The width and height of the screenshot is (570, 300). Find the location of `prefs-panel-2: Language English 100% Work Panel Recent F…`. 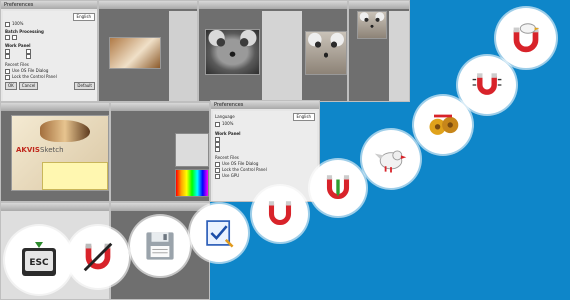

prefs-panel-2: Language English 100% Work Panel Recent F… is located at coordinates (265, 156).